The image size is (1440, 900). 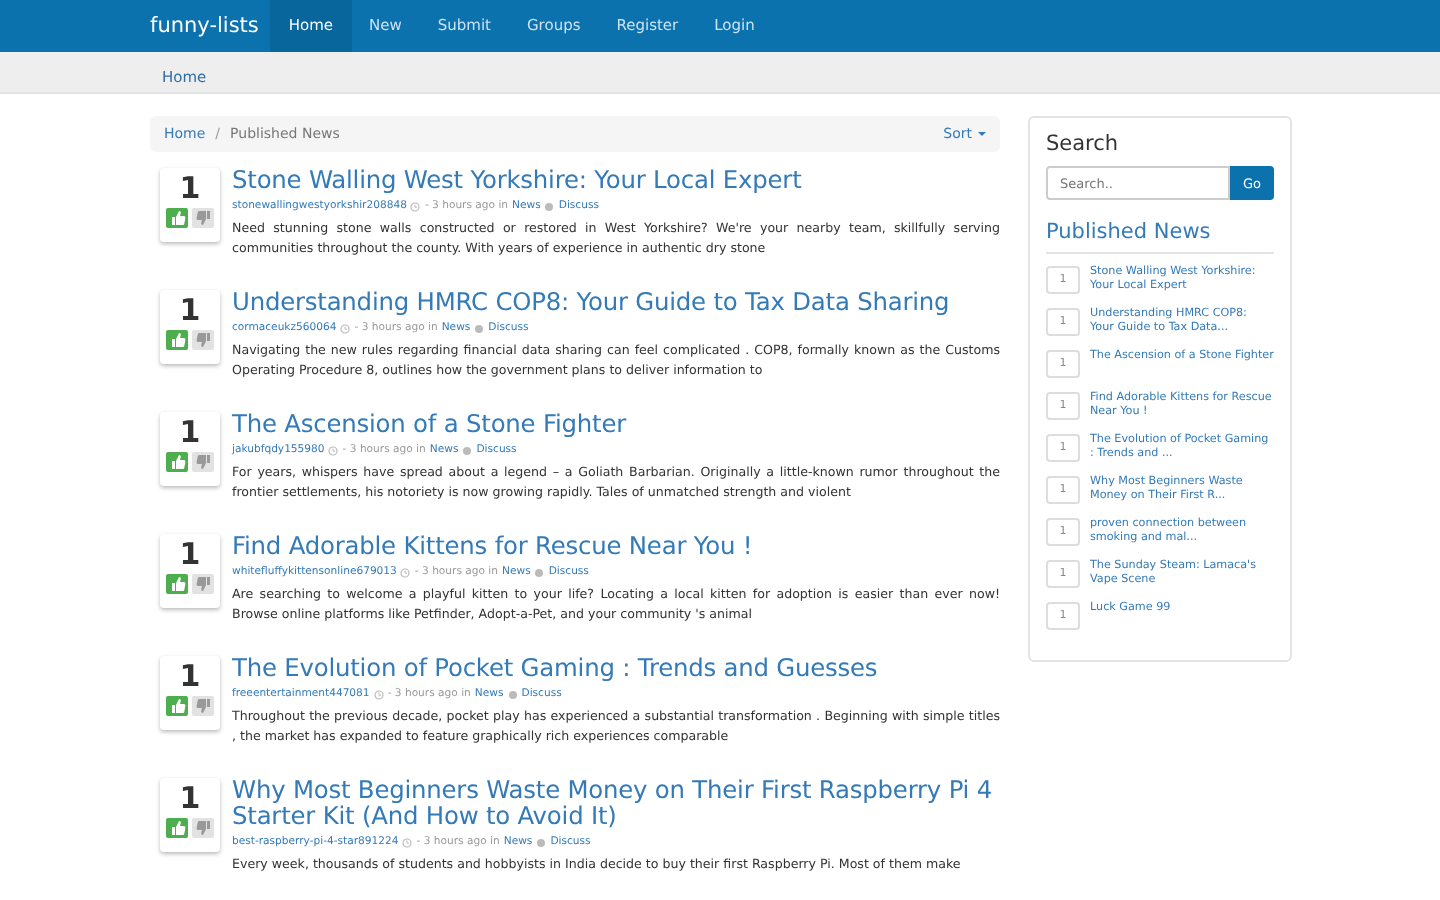 What do you see at coordinates (616, 669) in the screenshot?
I see `article-title: The Evolution of Pocket Gaming : Trends and Guesses` at bounding box center [616, 669].